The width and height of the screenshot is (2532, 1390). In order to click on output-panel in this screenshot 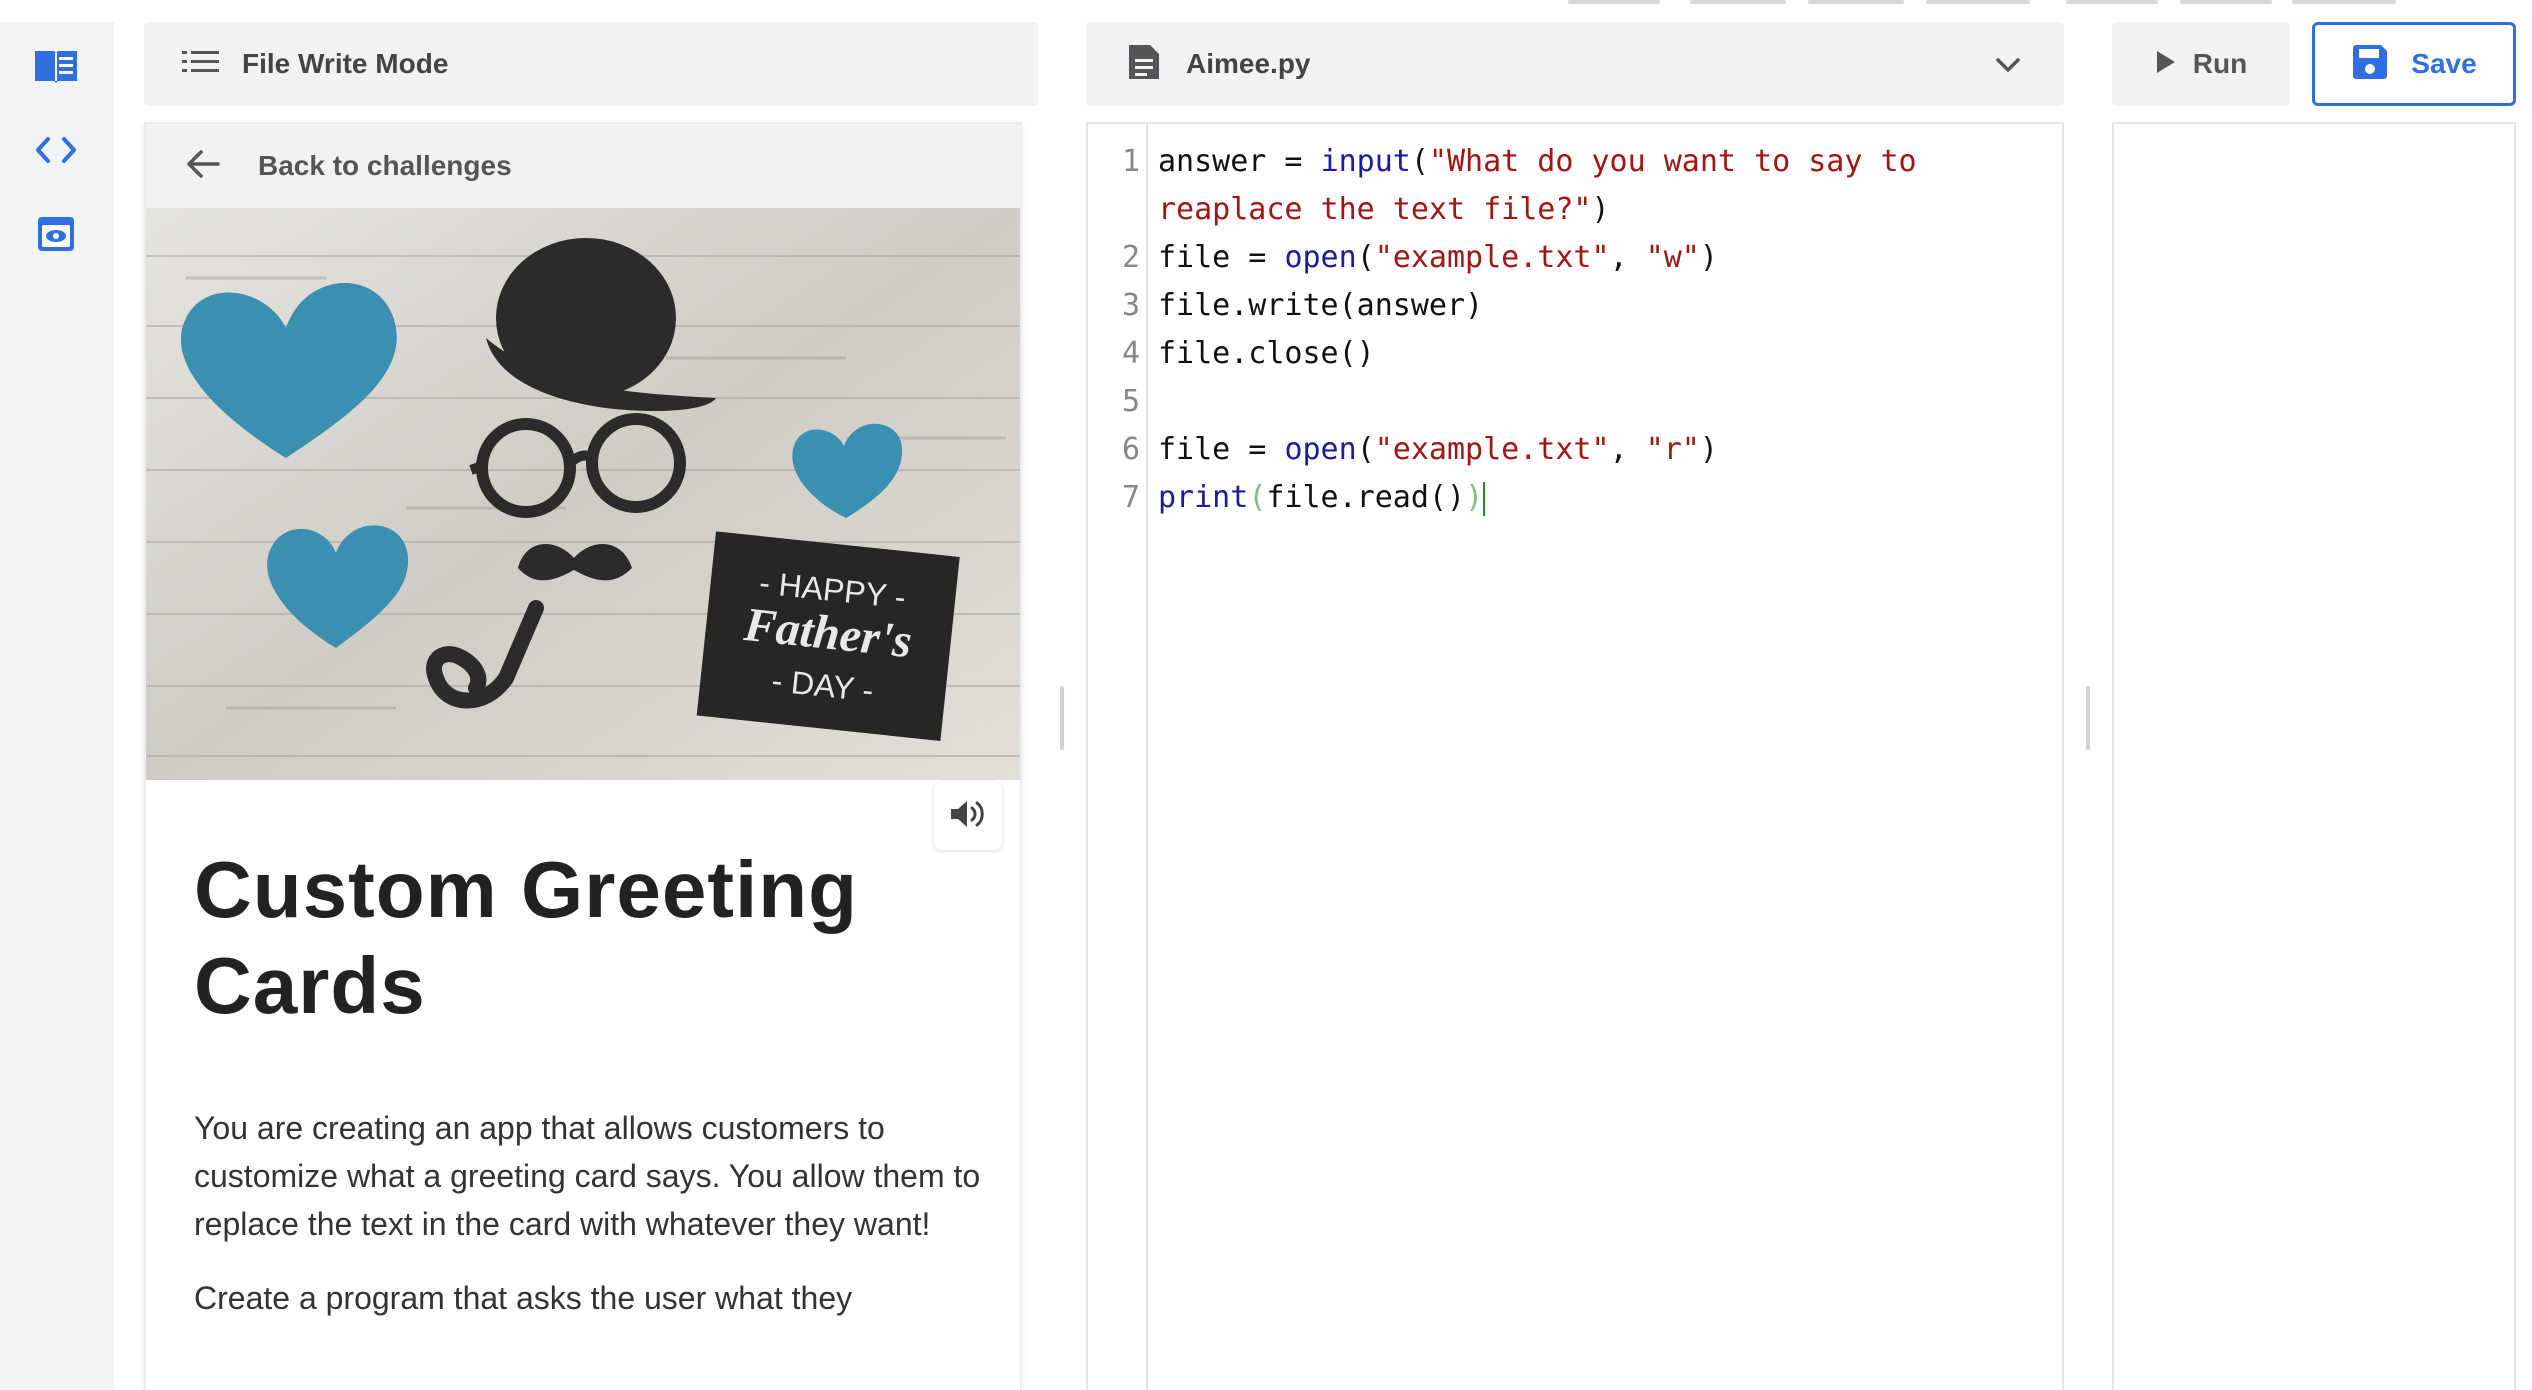, I will do `click(2314, 756)`.